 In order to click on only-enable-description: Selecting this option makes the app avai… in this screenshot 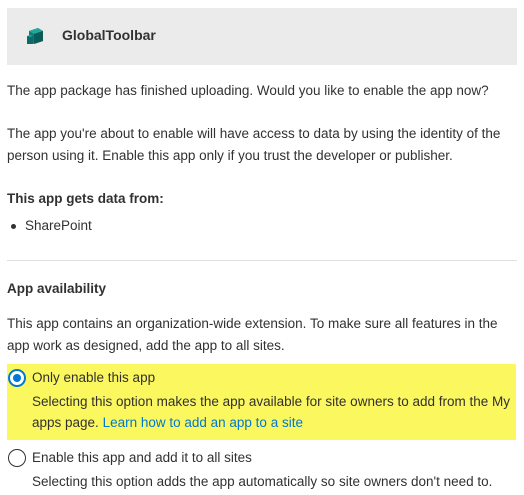, I will do `click(274, 412)`.